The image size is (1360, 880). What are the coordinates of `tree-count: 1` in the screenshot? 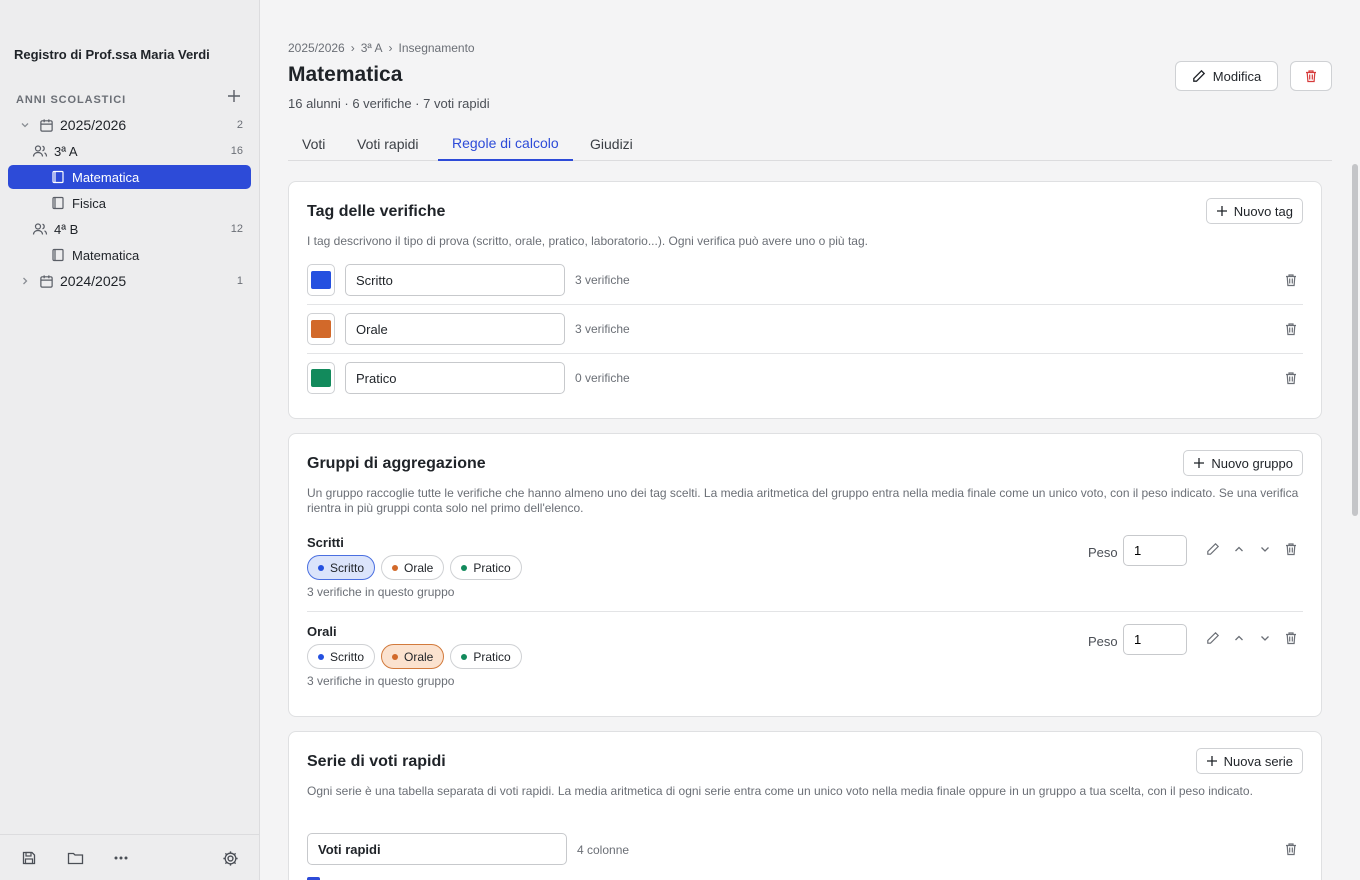 It's located at (239, 281).